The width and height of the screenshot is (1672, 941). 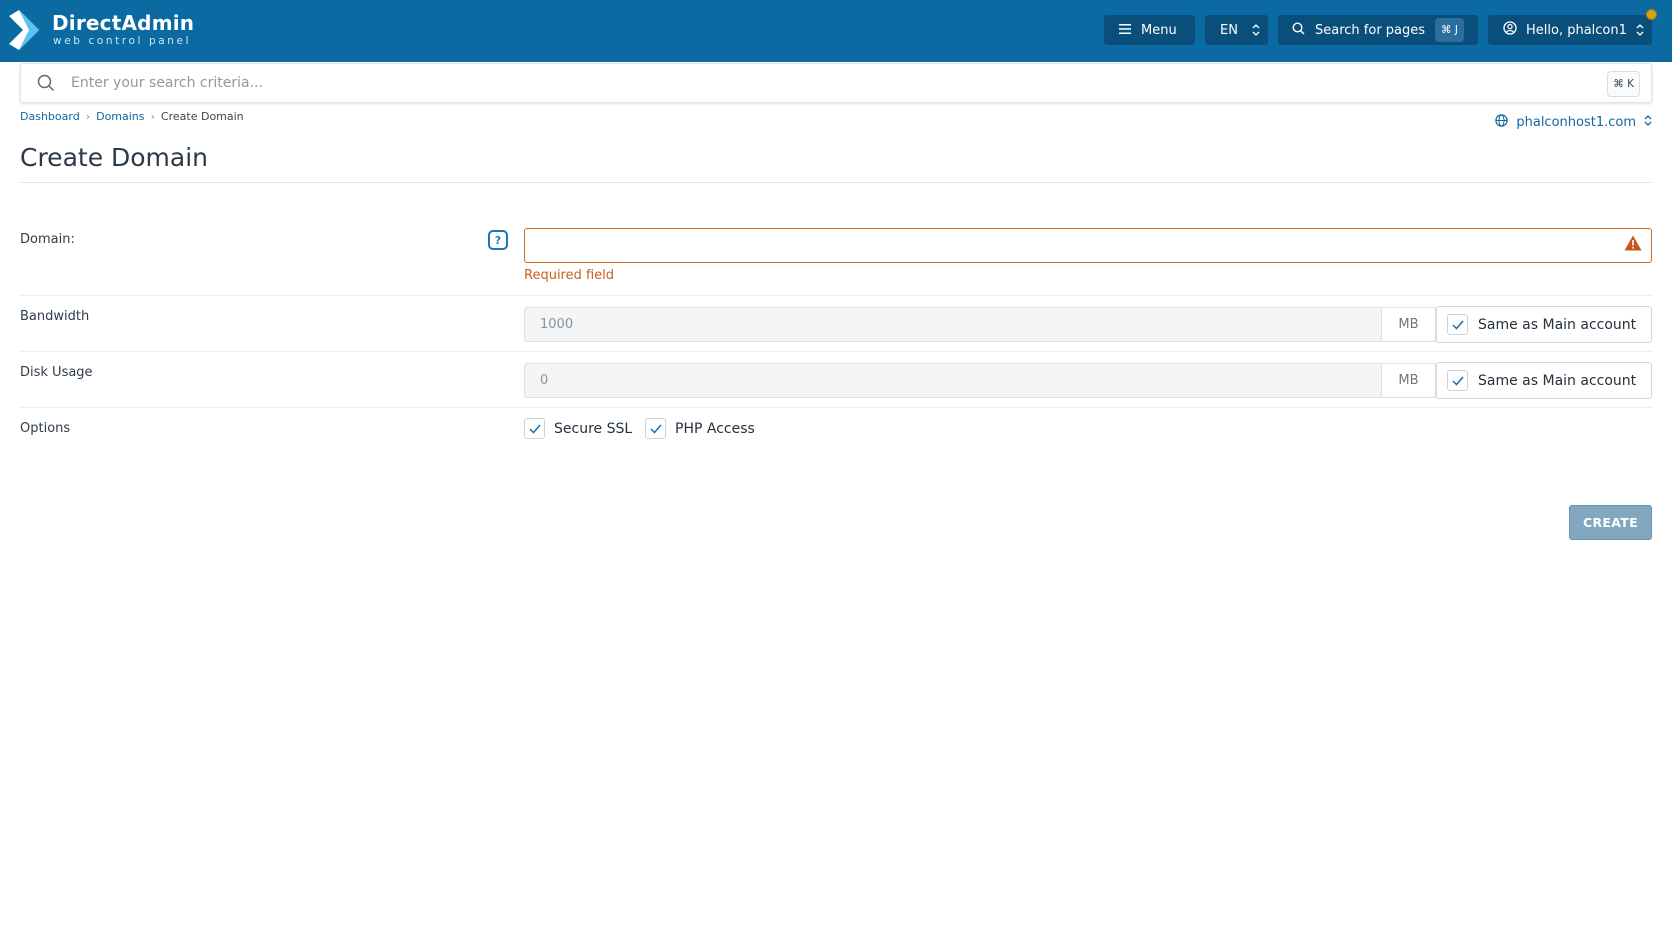 I want to click on create-button: CREATE, so click(x=1610, y=522).